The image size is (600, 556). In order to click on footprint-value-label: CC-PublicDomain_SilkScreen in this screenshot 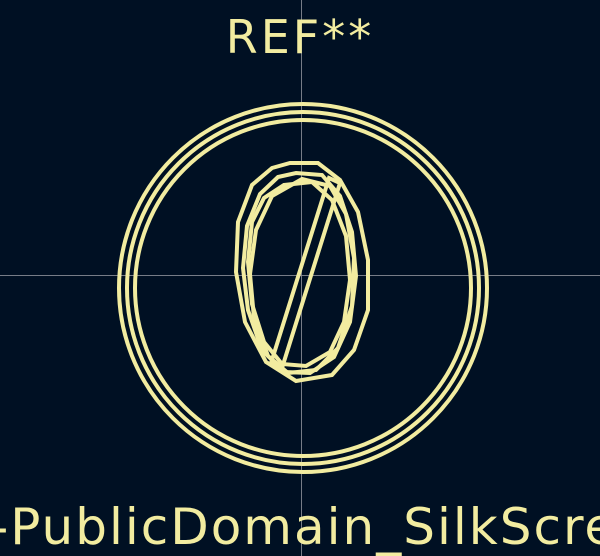, I will do `click(300, 527)`.